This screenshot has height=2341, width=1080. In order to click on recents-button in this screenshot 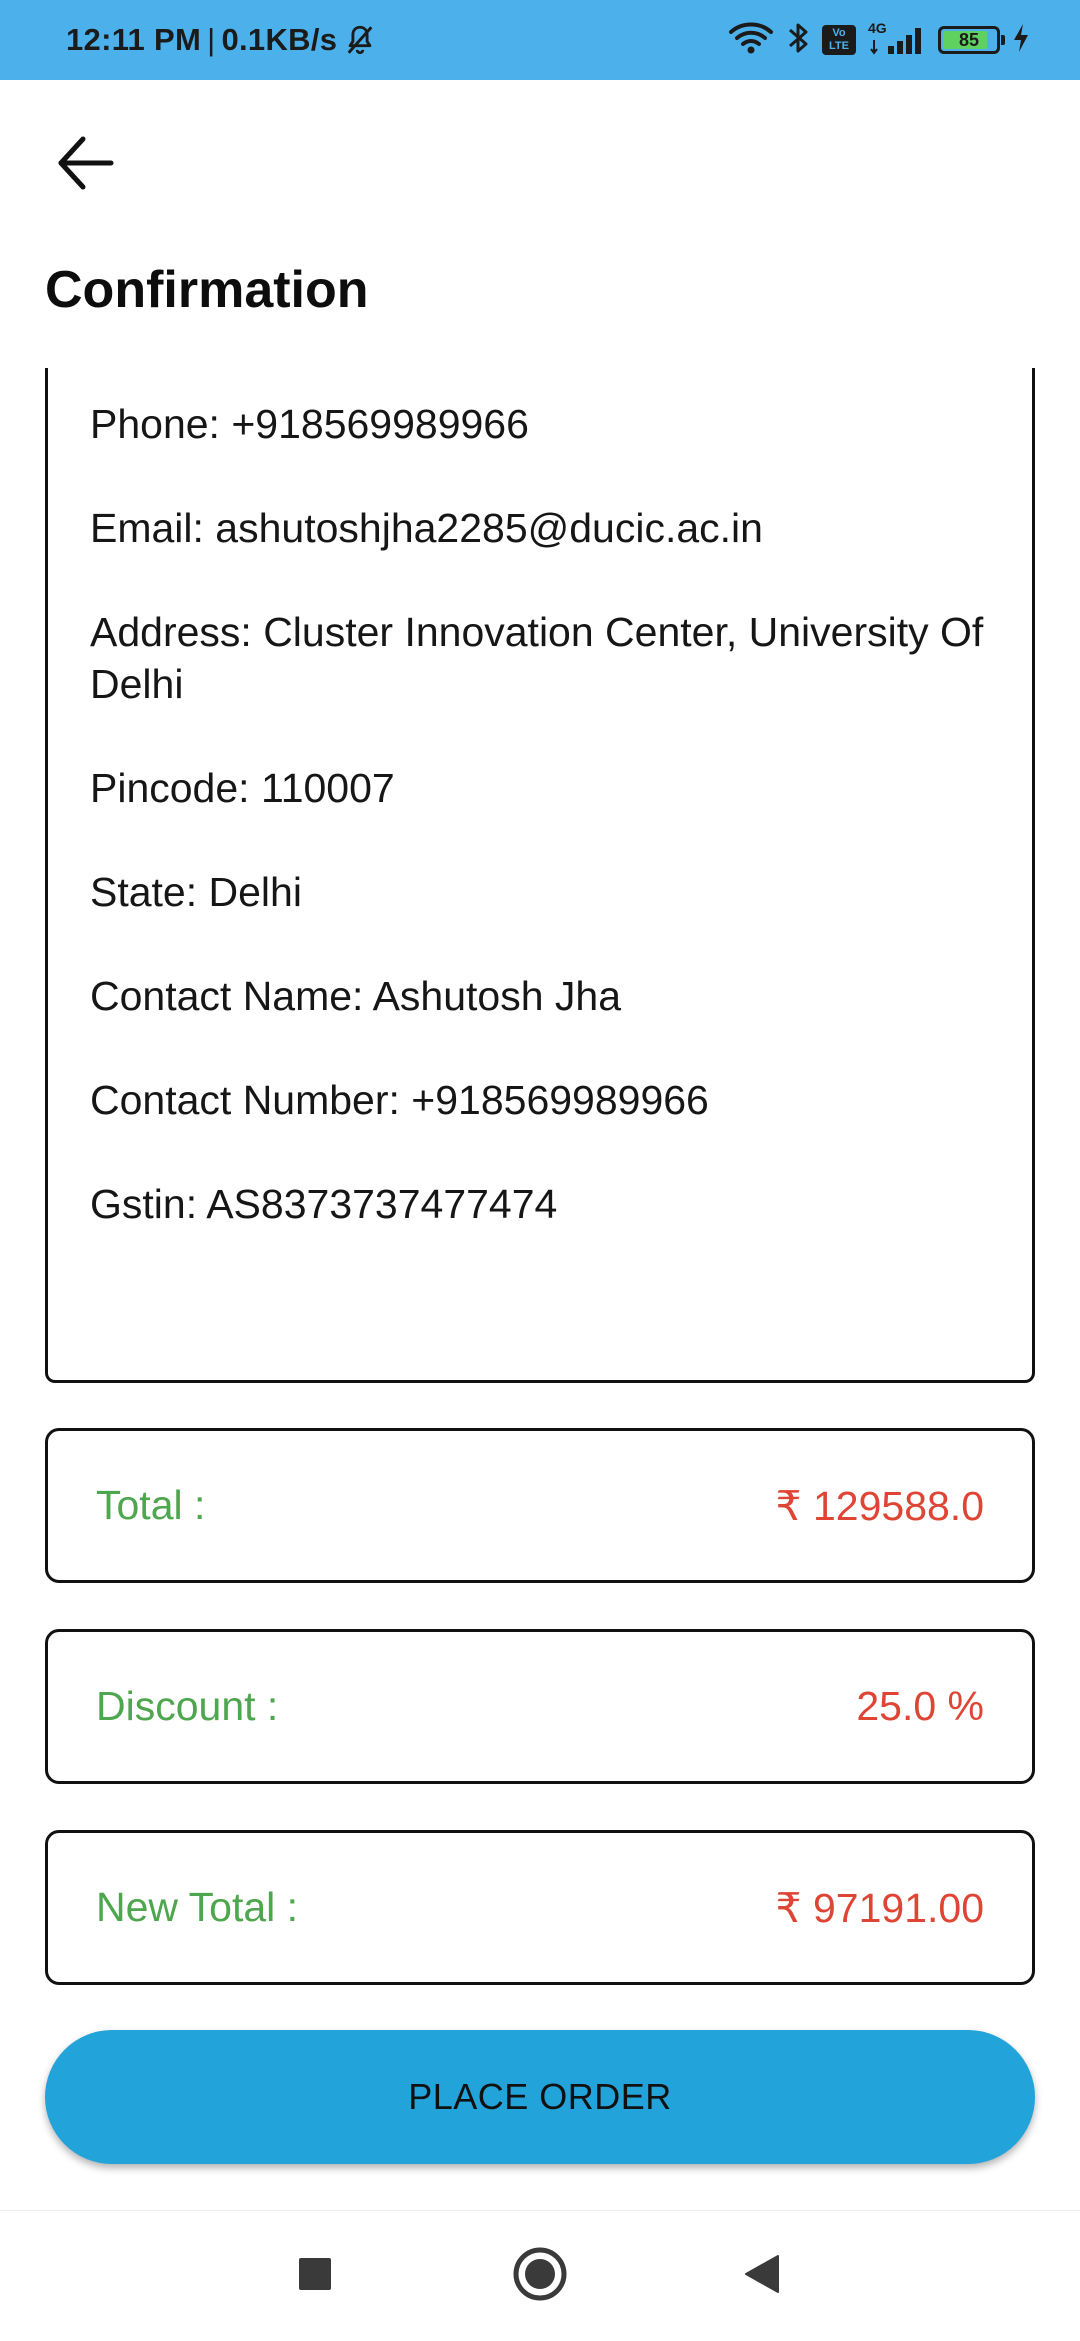, I will do `click(315, 2276)`.